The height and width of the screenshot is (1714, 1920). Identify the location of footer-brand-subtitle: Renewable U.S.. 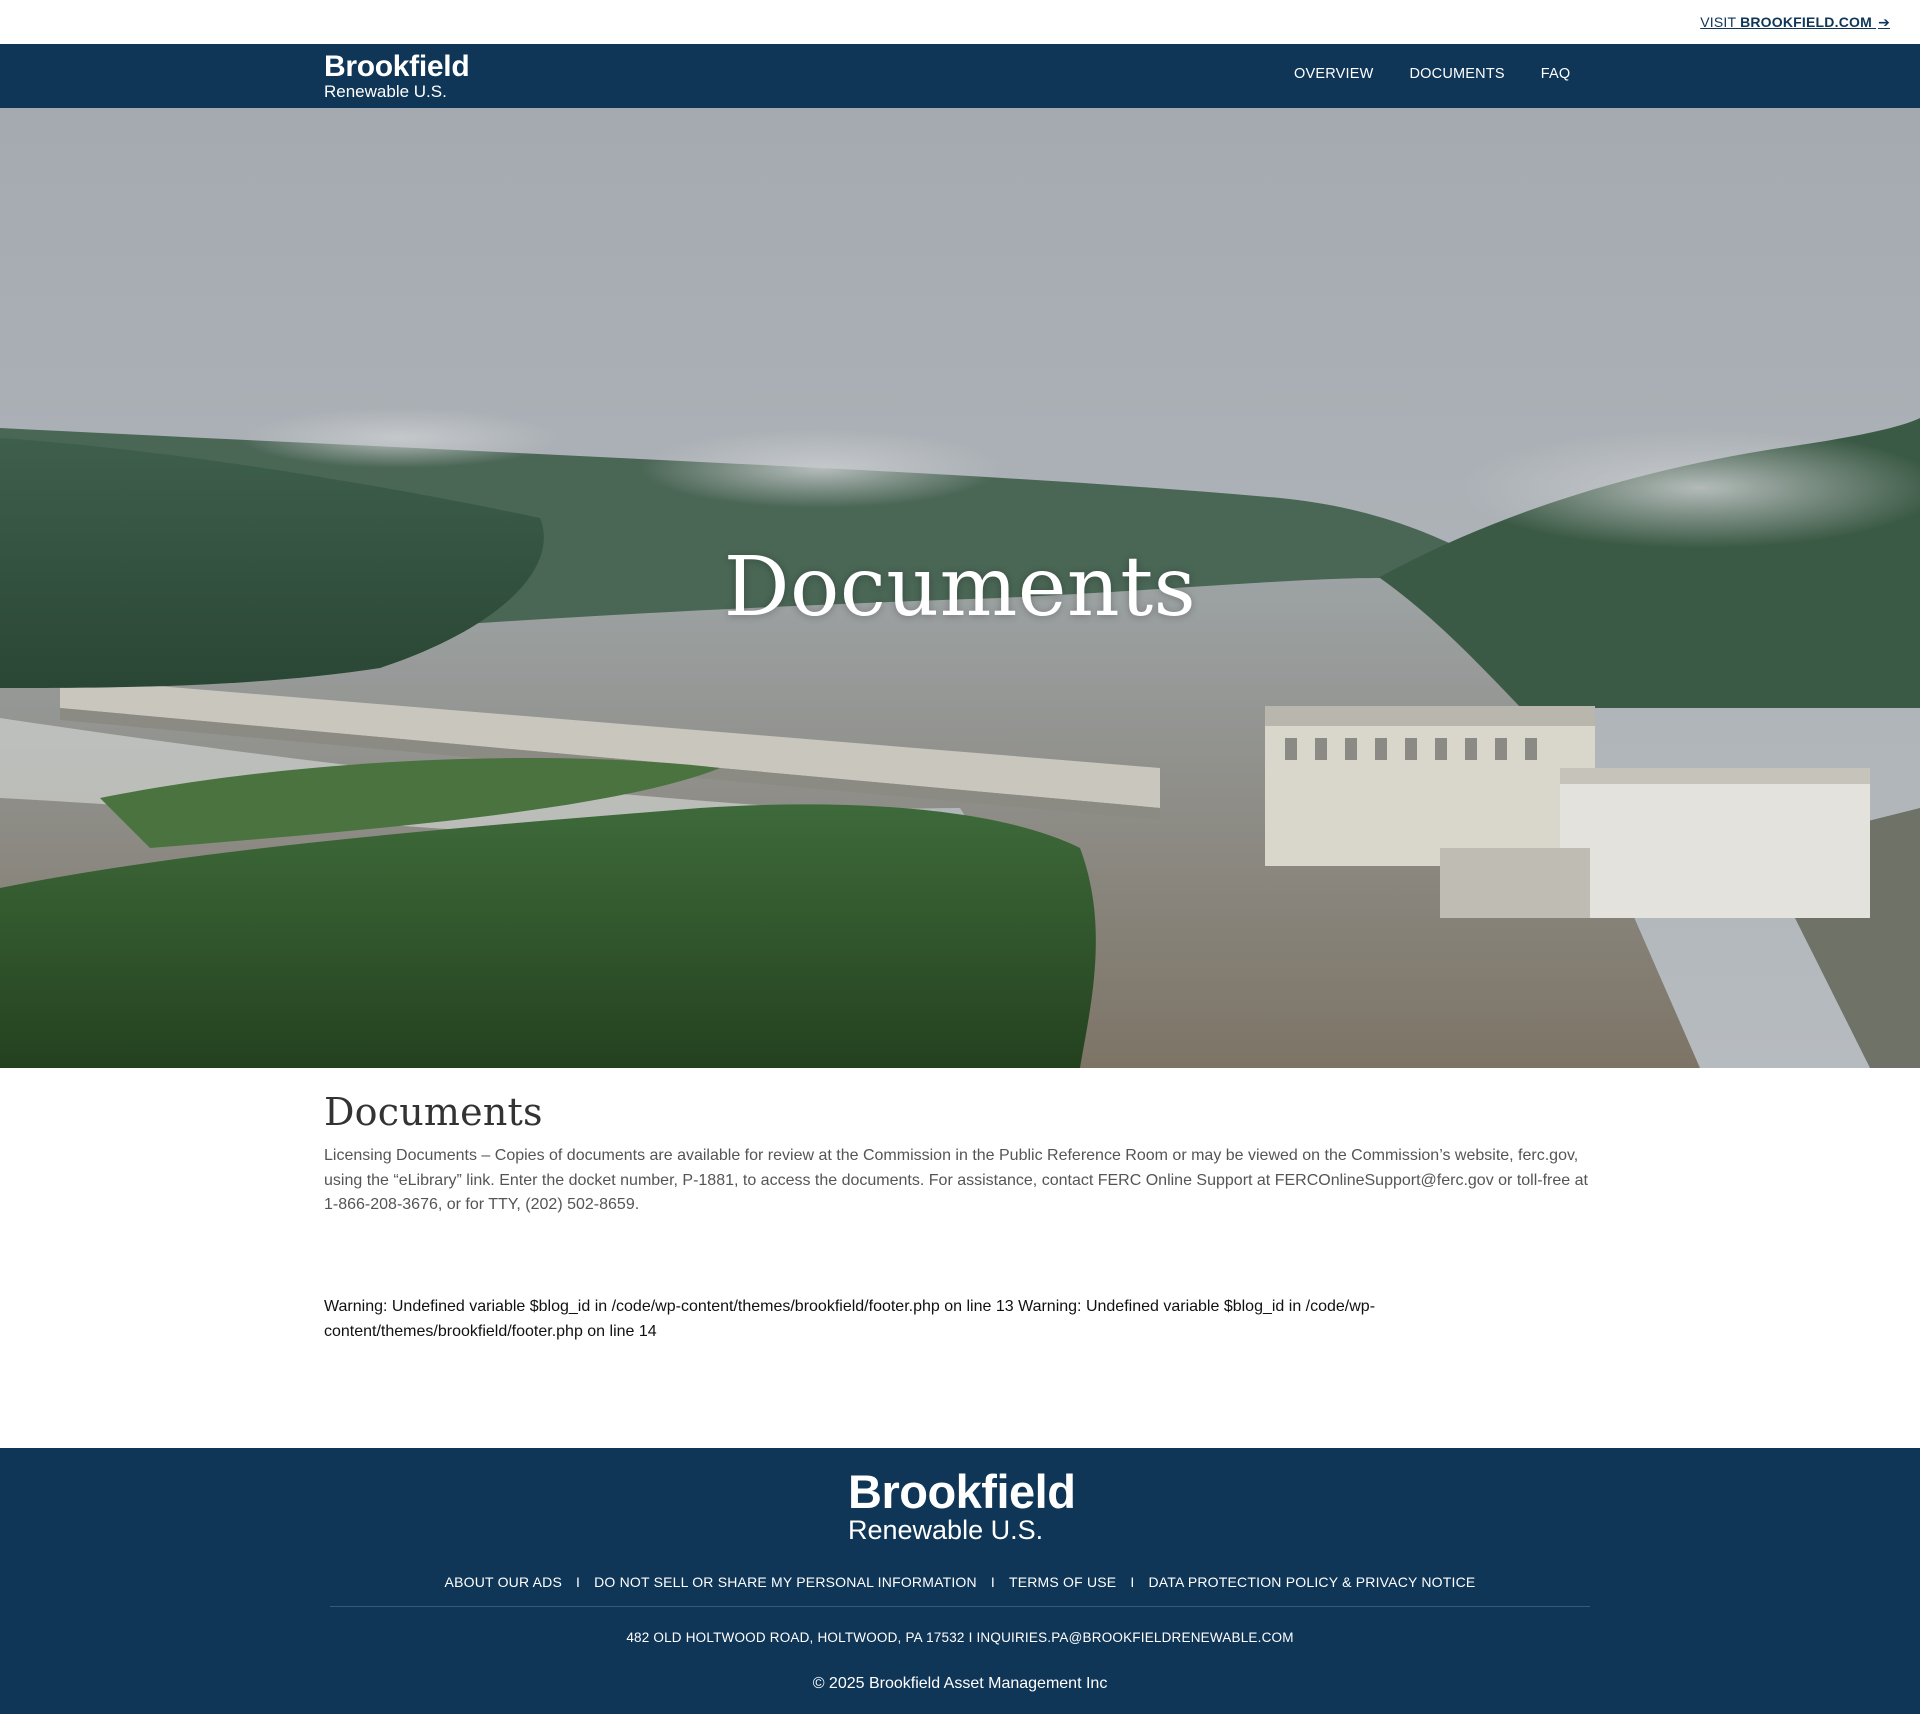
(946, 1530).